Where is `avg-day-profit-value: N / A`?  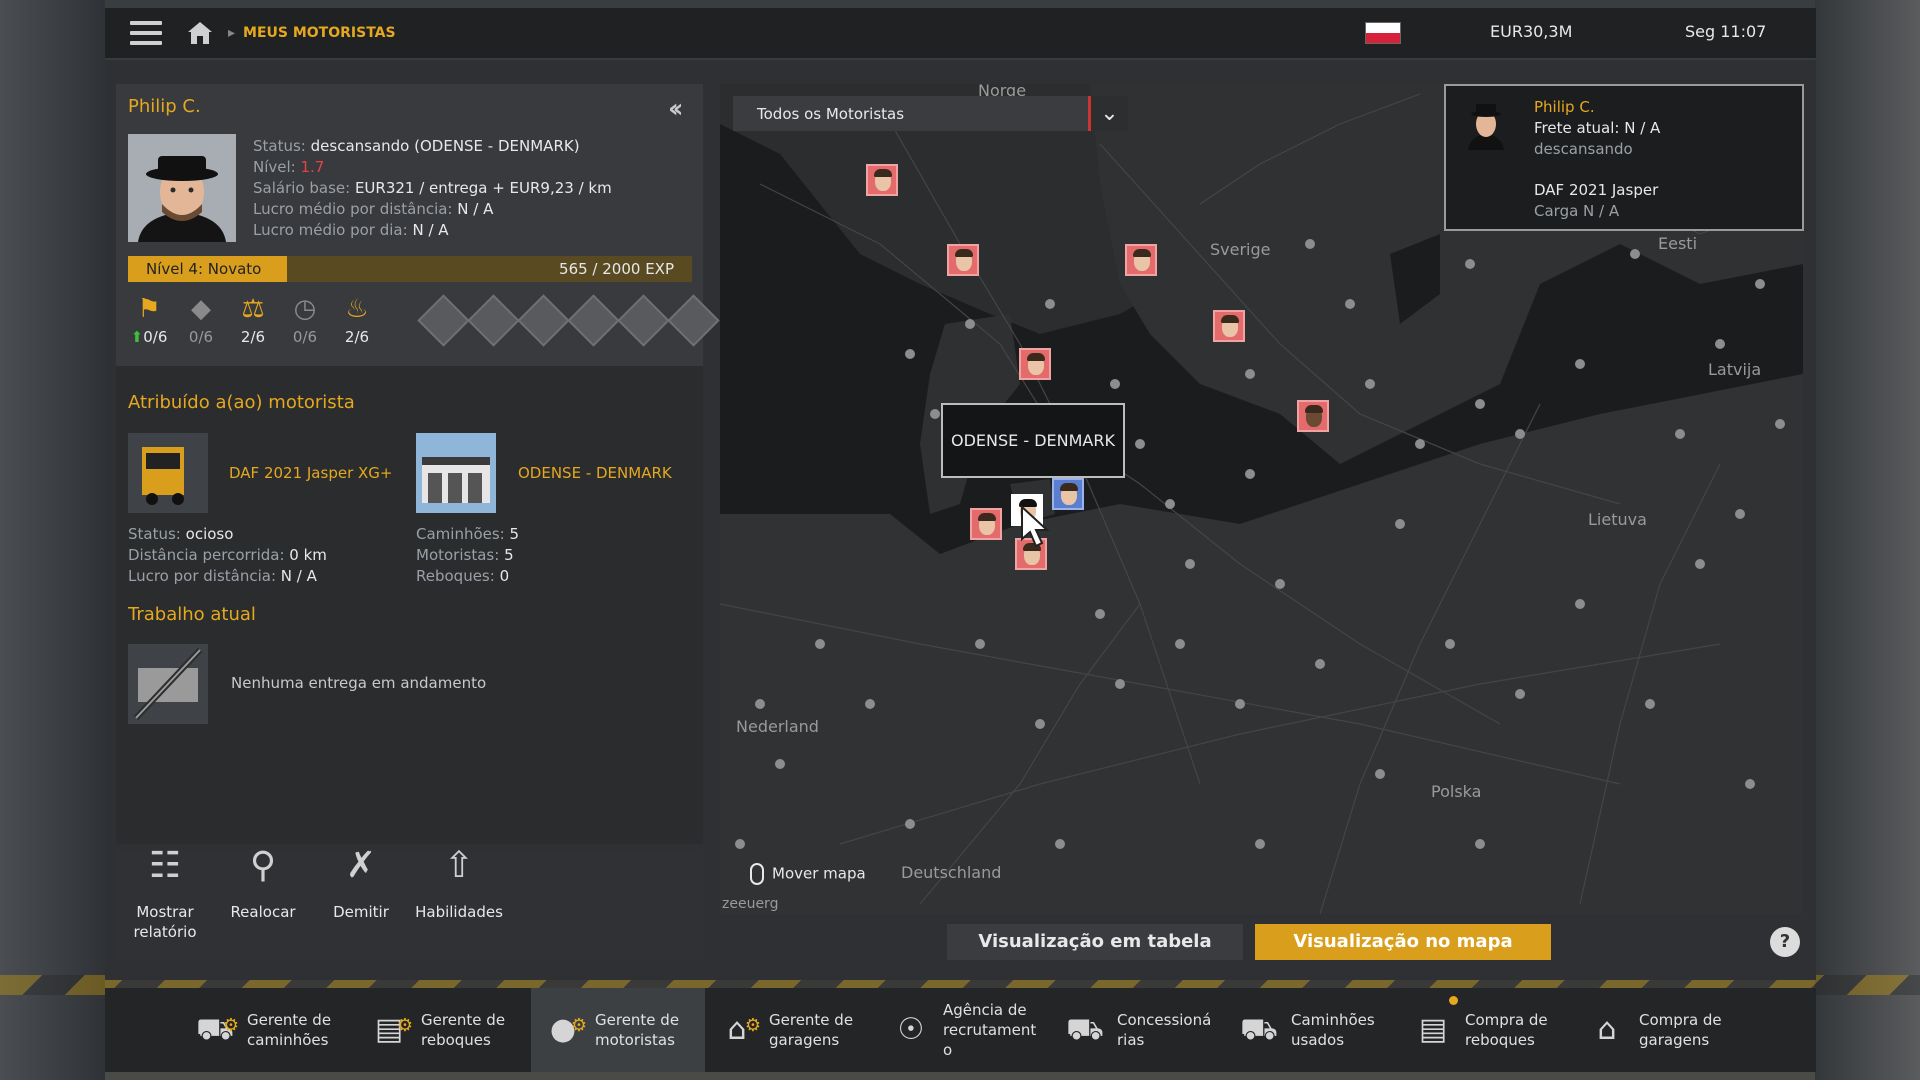
avg-day-profit-value: N / A is located at coordinates (430, 230).